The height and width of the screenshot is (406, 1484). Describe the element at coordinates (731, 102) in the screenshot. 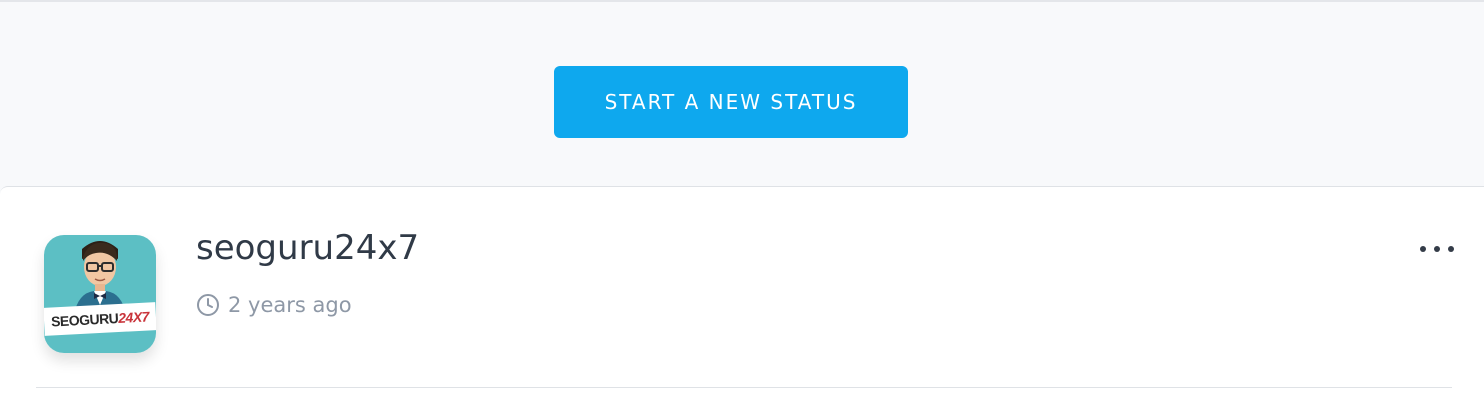

I see `start-new-status-button: START A NEW STATUS` at that location.